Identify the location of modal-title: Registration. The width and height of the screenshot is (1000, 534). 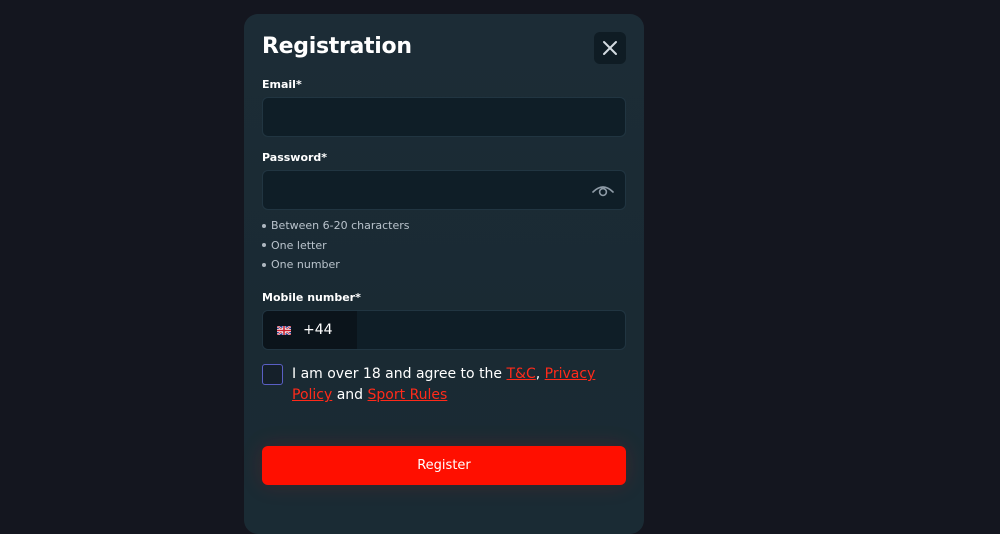
(337, 46).